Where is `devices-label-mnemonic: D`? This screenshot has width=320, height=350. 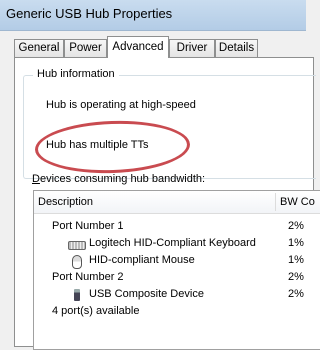 devices-label-mnemonic: D is located at coordinates (36, 179).